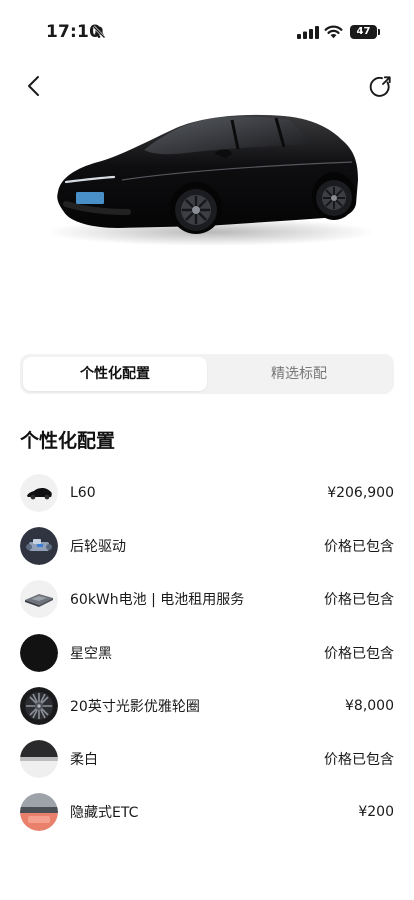 This screenshot has height=900, width=414. What do you see at coordinates (207, 545) in the screenshot?
I see `list-item: 后轮驱动 价格已包含` at bounding box center [207, 545].